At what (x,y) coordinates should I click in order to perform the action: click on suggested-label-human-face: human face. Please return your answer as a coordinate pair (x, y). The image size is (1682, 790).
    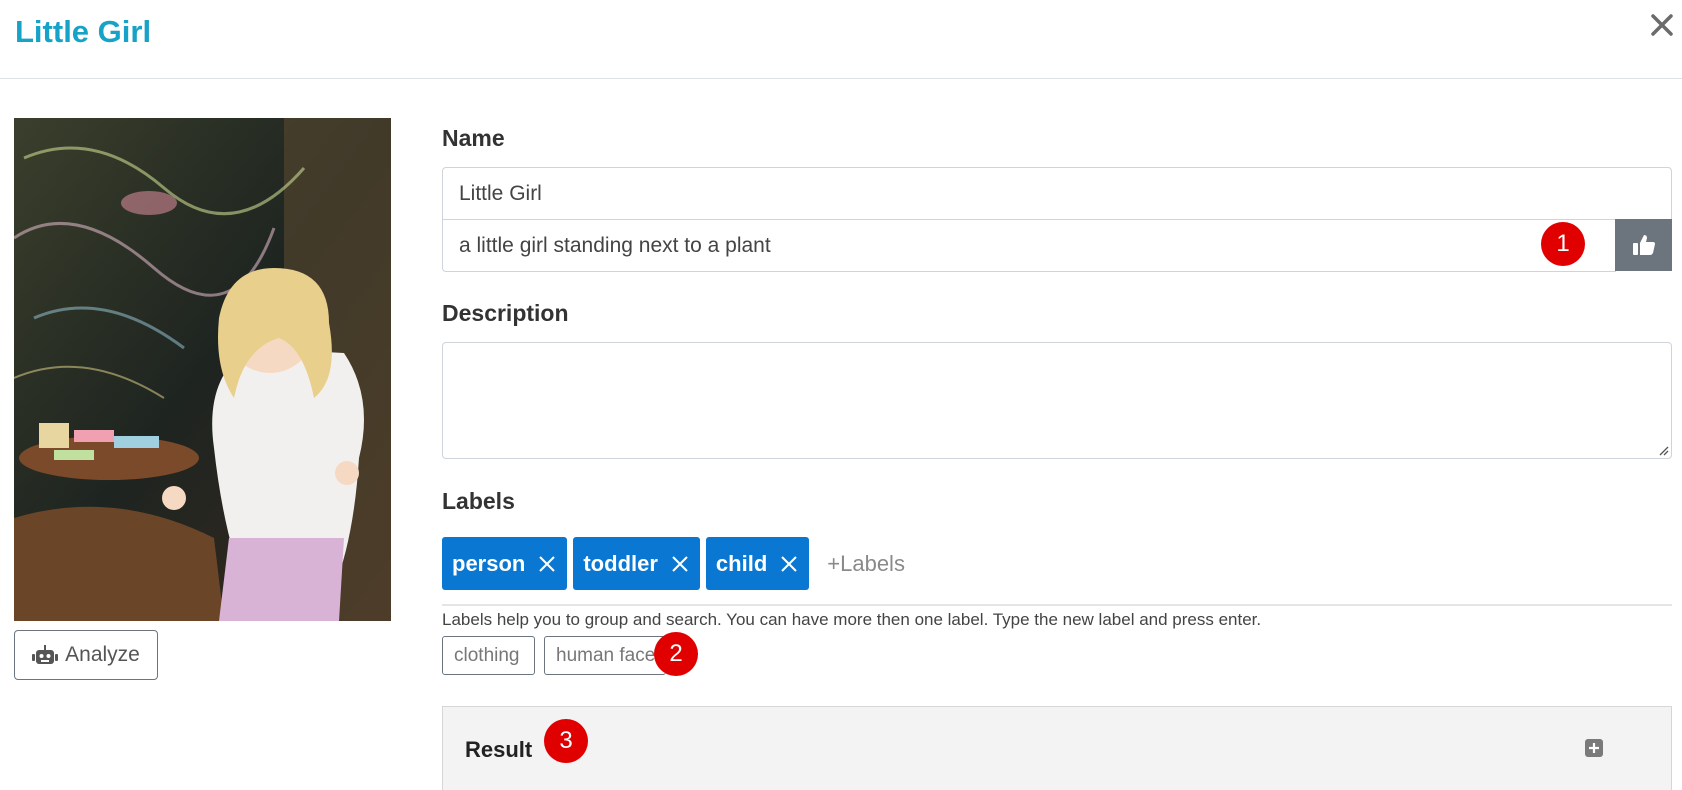
    Looking at the image, I should click on (605, 655).